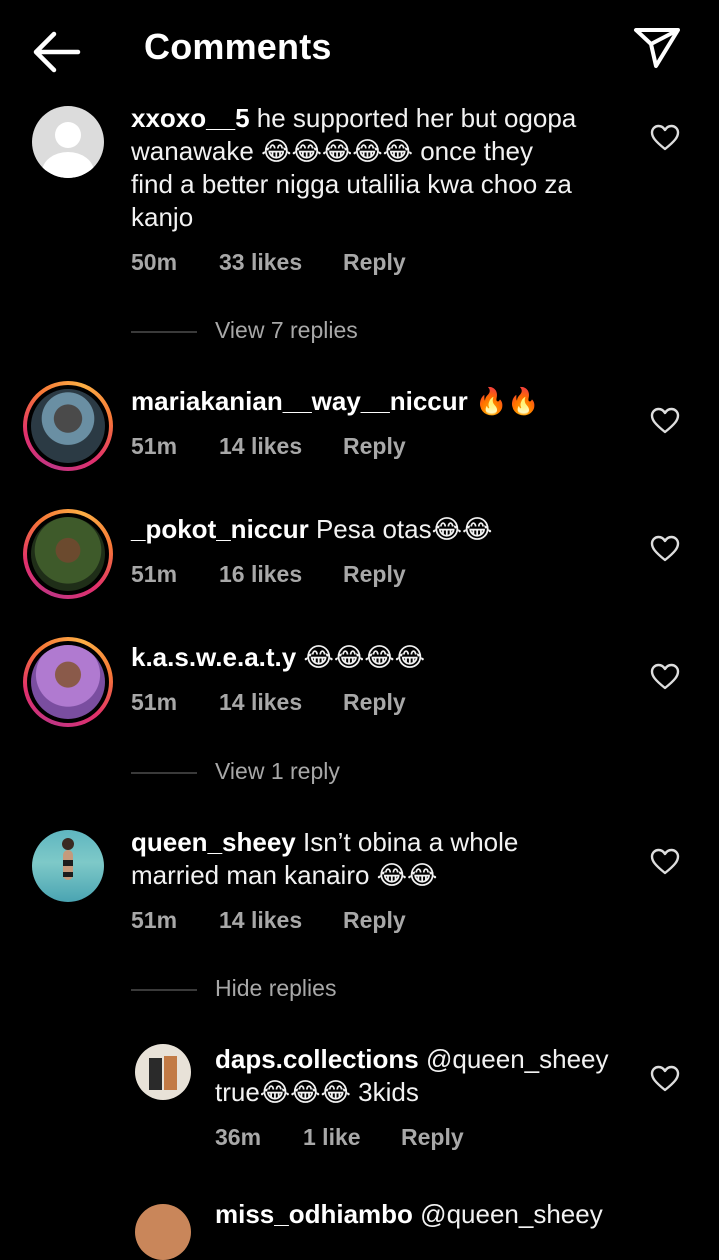  I want to click on comment-text: k.a.s.w.e.a.t.y 😂😂😂😂, so click(278, 657).